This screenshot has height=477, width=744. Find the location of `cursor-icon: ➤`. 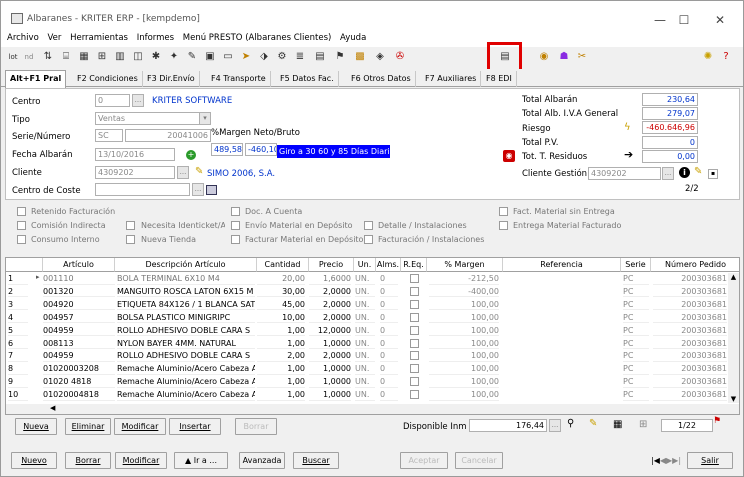

cursor-icon: ➤ is located at coordinates (246, 57).